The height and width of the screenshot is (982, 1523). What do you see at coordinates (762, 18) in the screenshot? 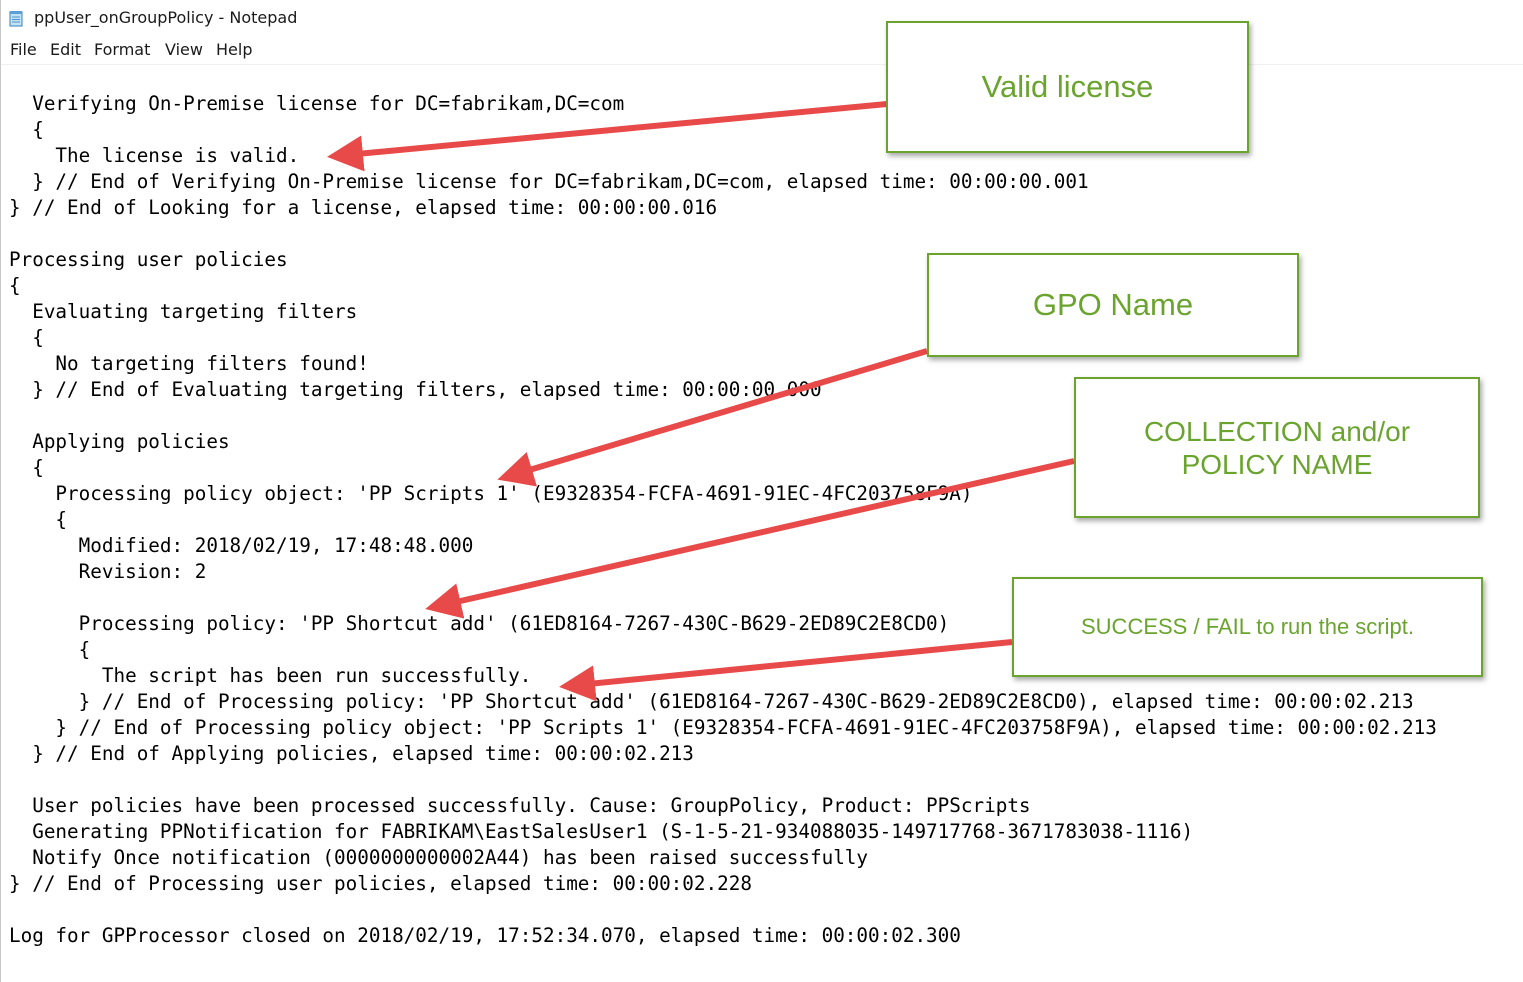
I see `title-bar: ppUser_onGroupPolicy - Notepad` at bounding box center [762, 18].